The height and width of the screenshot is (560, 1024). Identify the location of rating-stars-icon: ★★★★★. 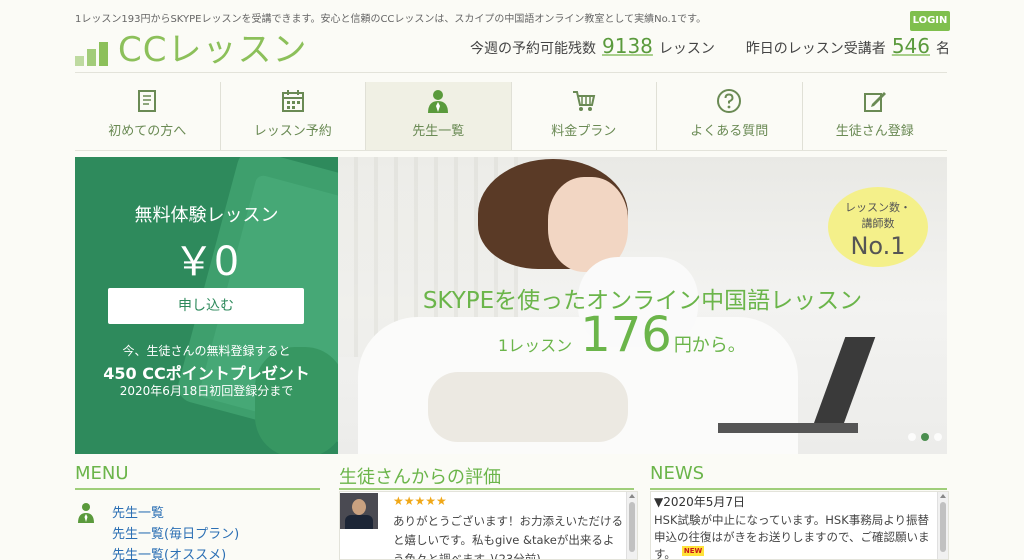
(420, 501).